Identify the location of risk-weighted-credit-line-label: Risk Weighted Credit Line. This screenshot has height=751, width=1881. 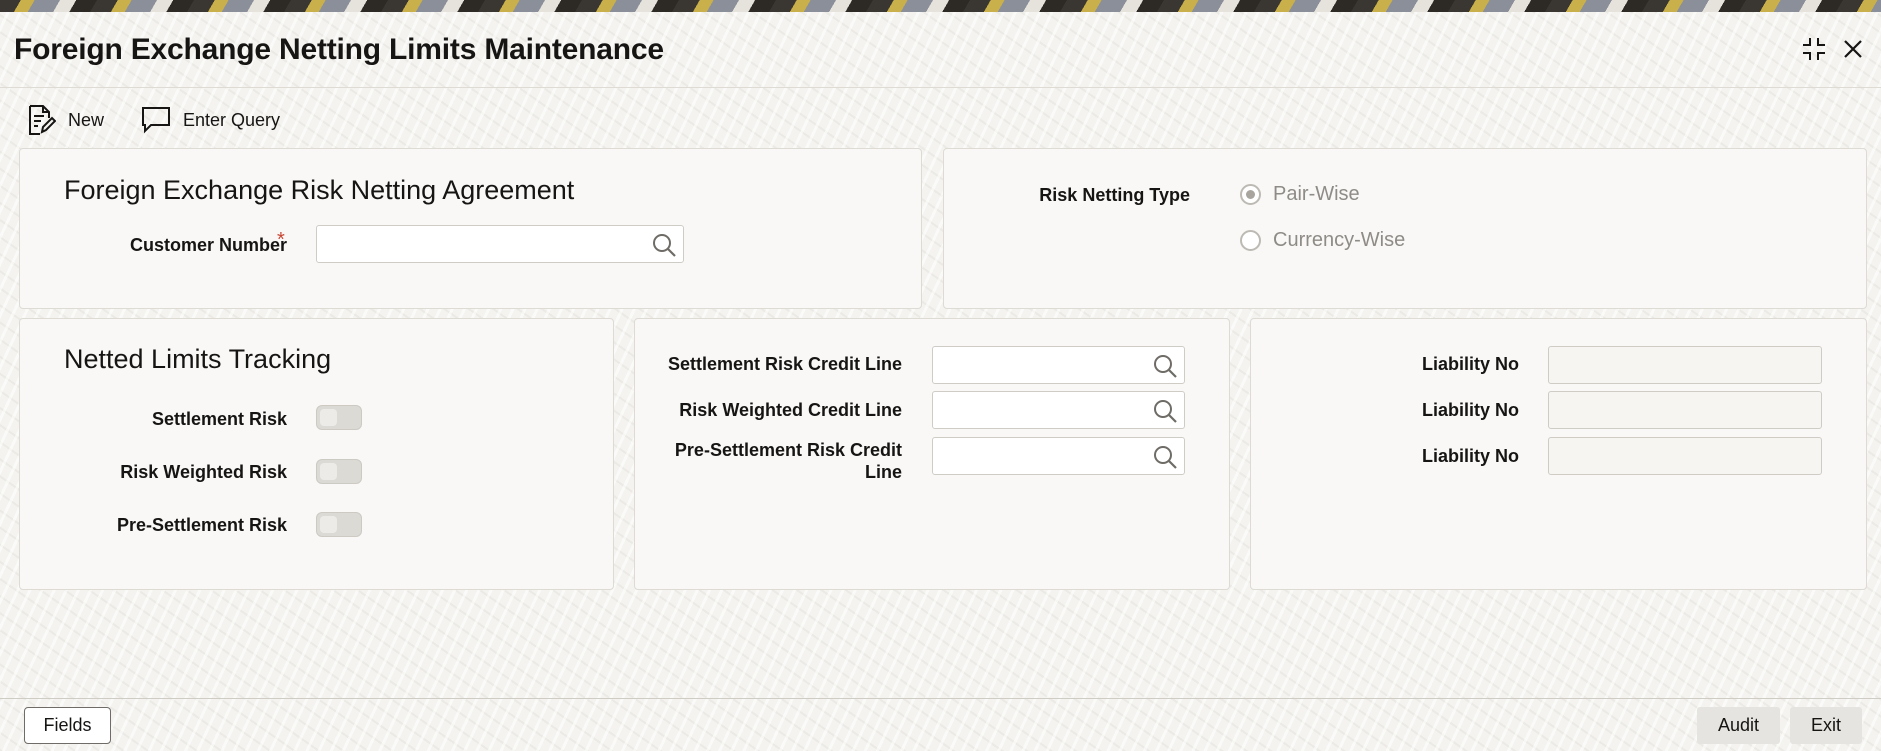
(790, 410).